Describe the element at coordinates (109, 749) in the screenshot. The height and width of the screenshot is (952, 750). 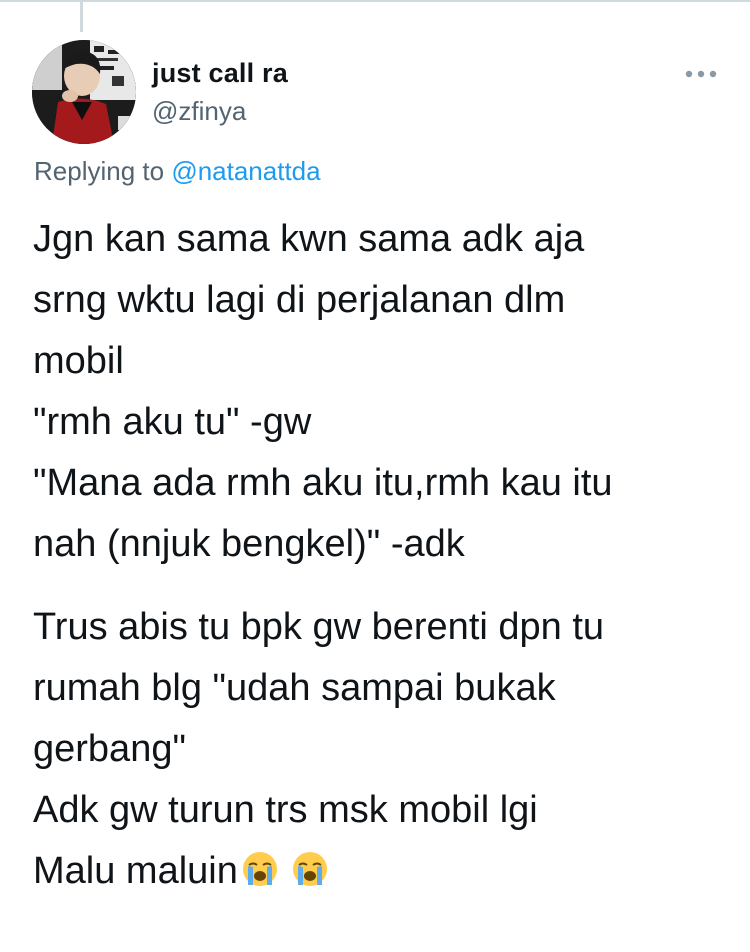
I see `tweet-text-line: gerbang"` at that location.